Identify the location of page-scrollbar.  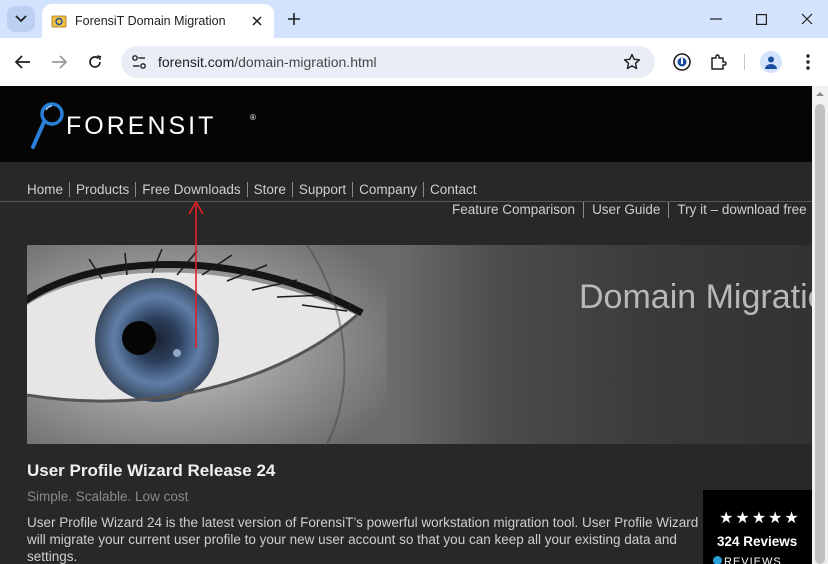
(820, 325).